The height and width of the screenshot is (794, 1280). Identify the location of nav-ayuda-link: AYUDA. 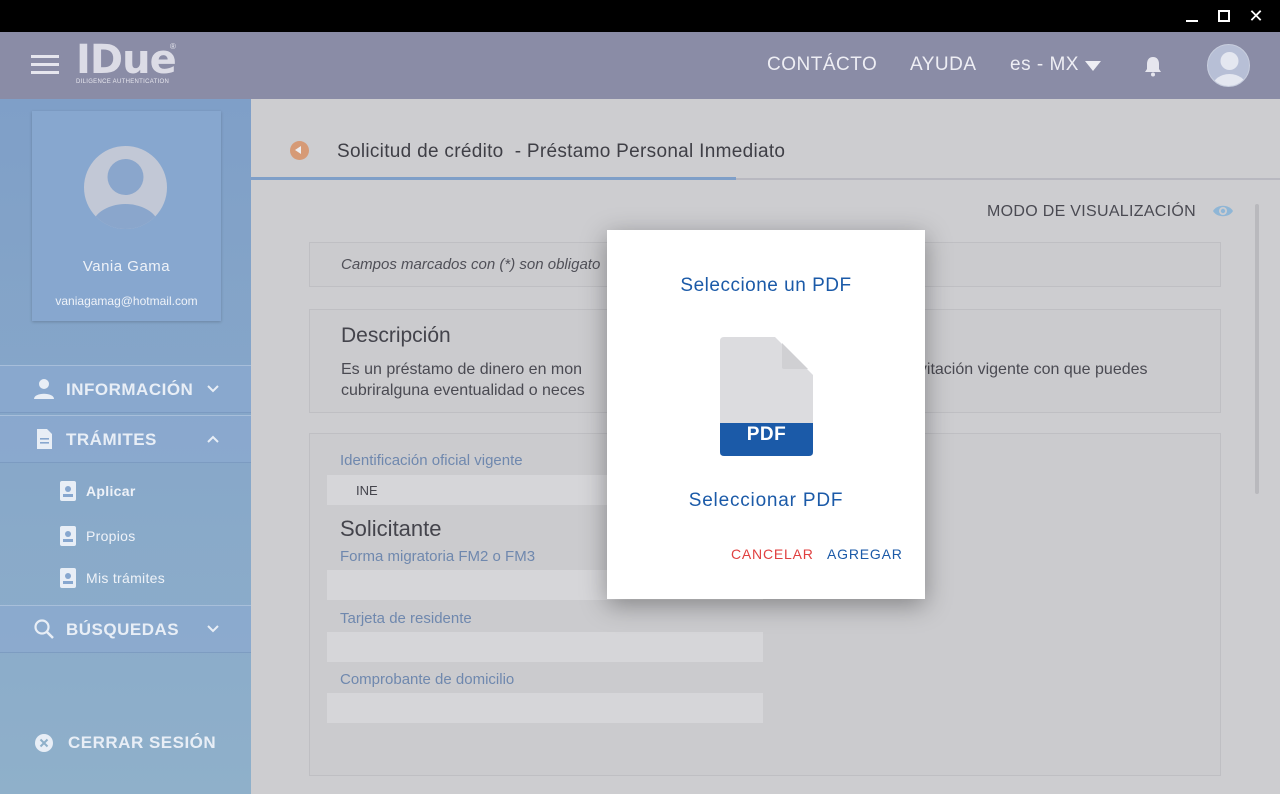
(943, 65).